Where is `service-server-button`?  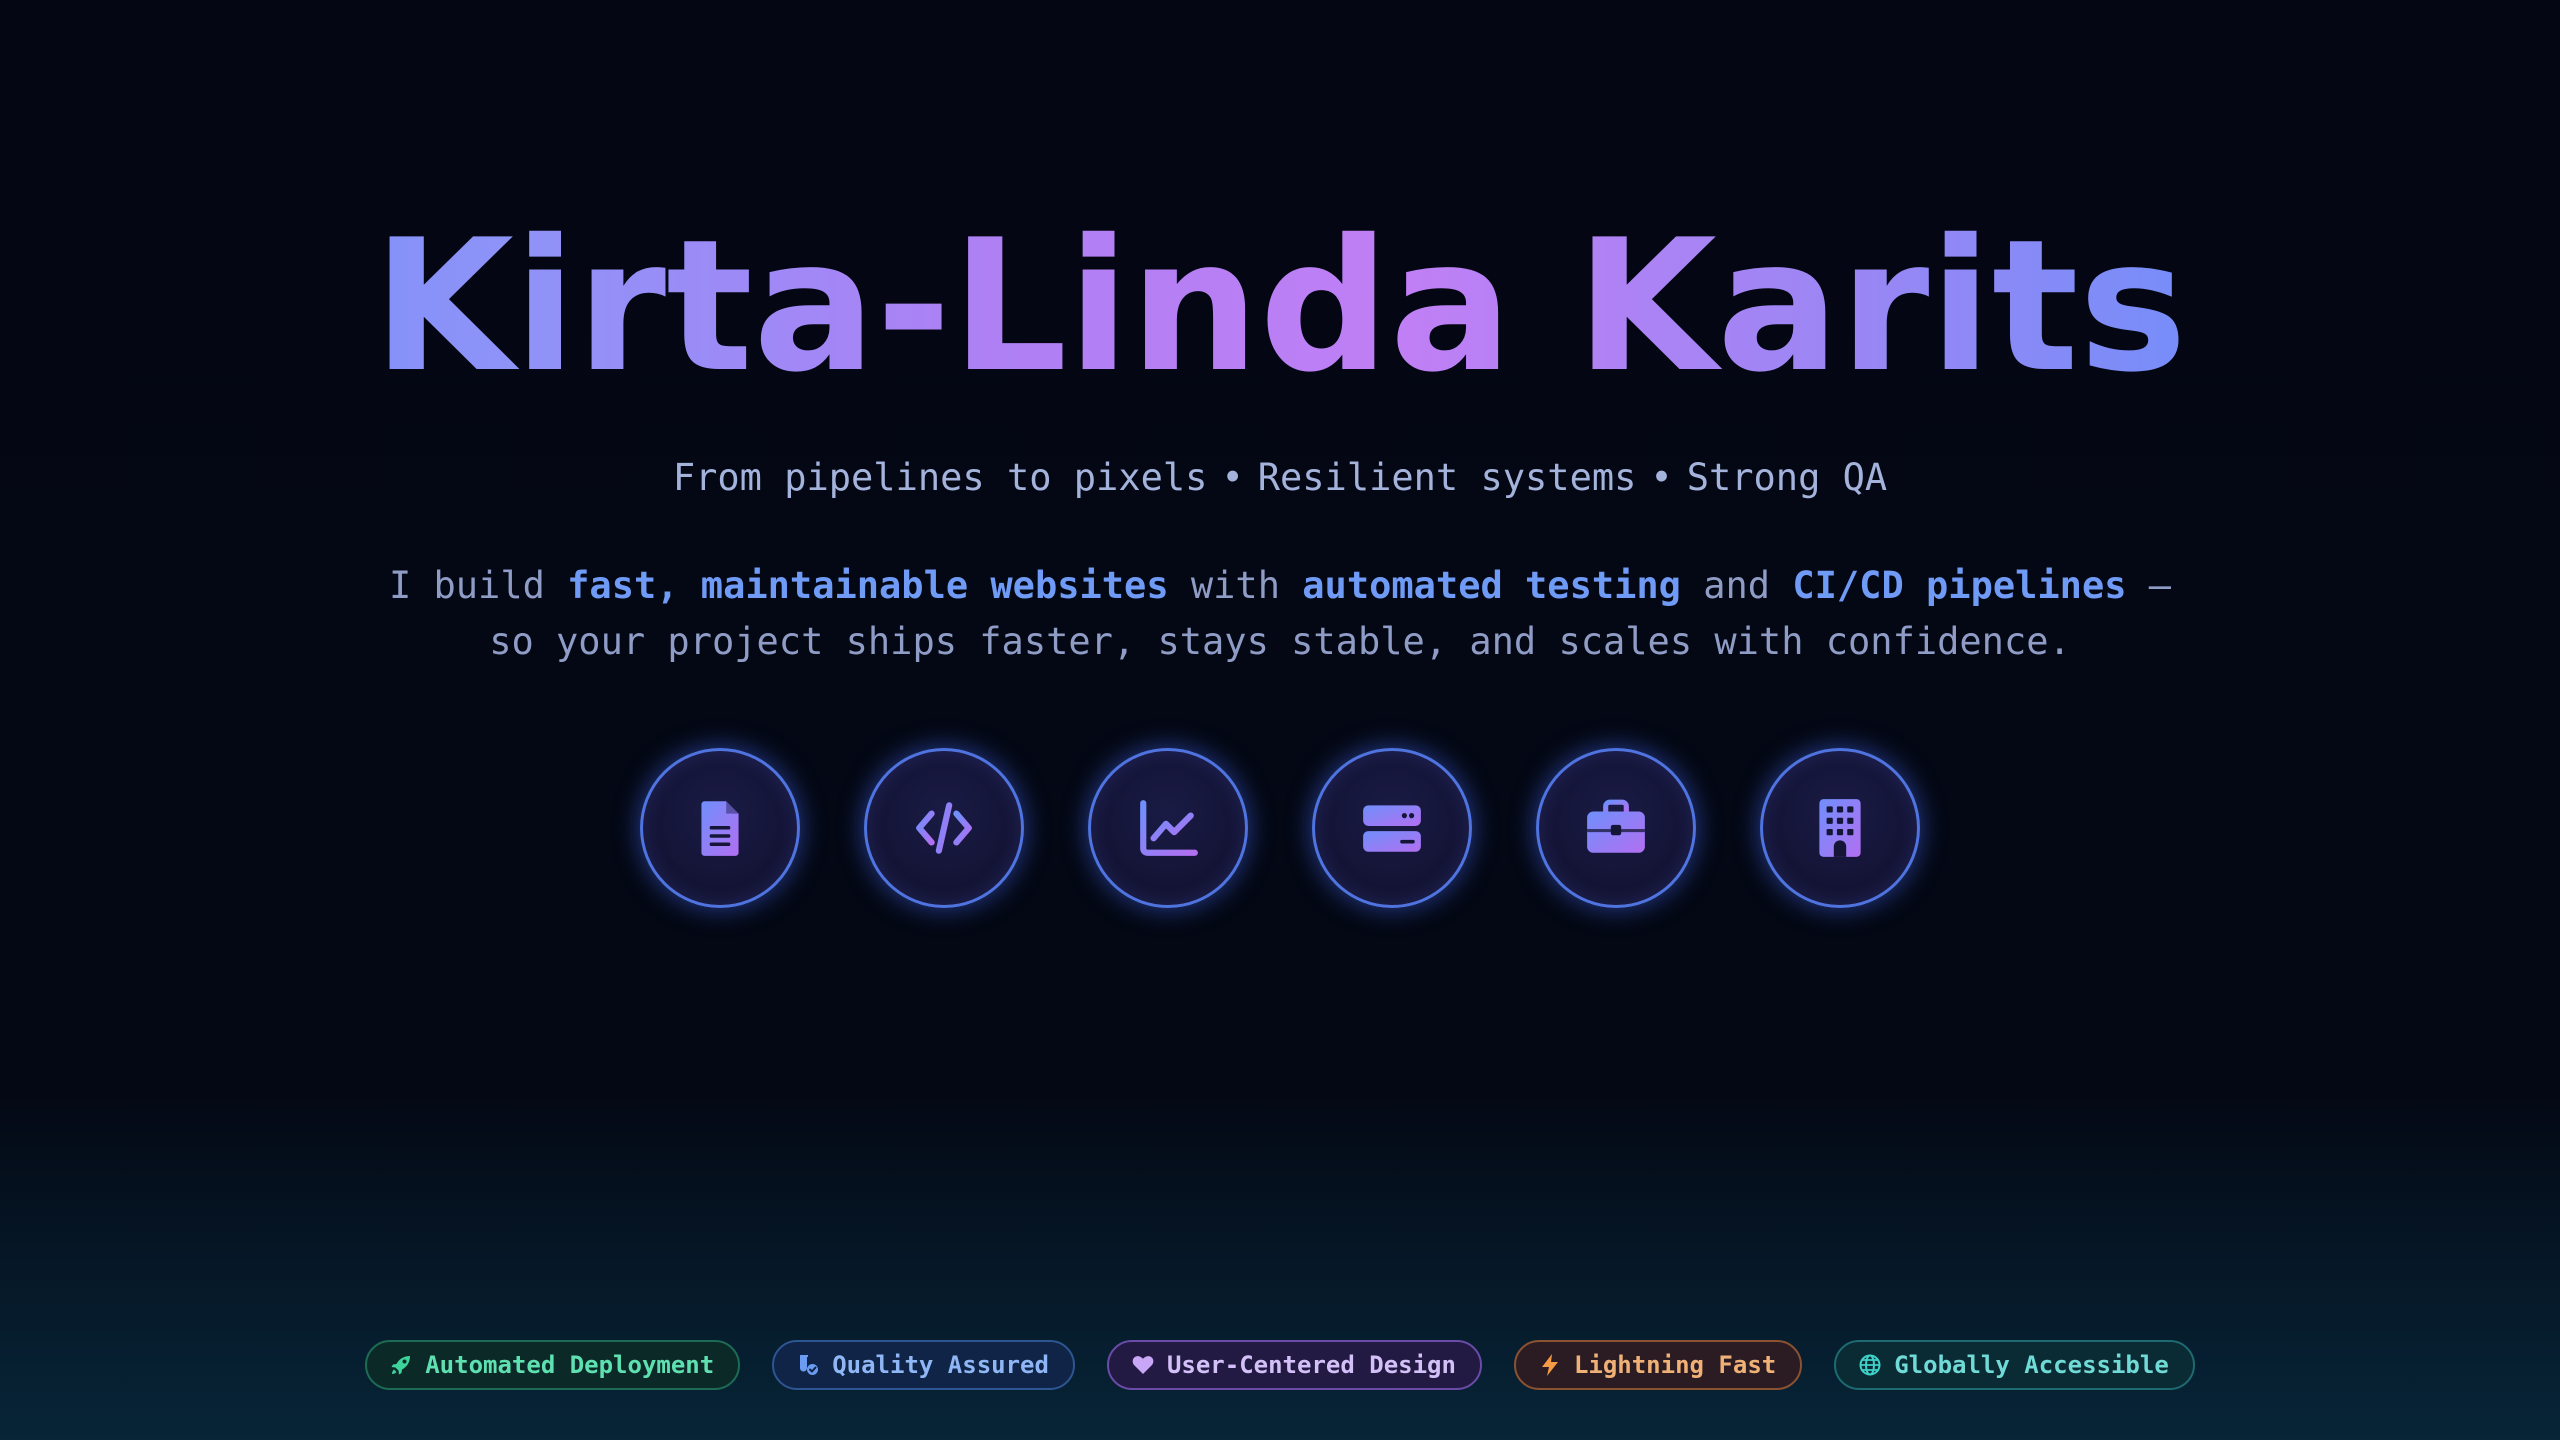 service-server-button is located at coordinates (1392, 828).